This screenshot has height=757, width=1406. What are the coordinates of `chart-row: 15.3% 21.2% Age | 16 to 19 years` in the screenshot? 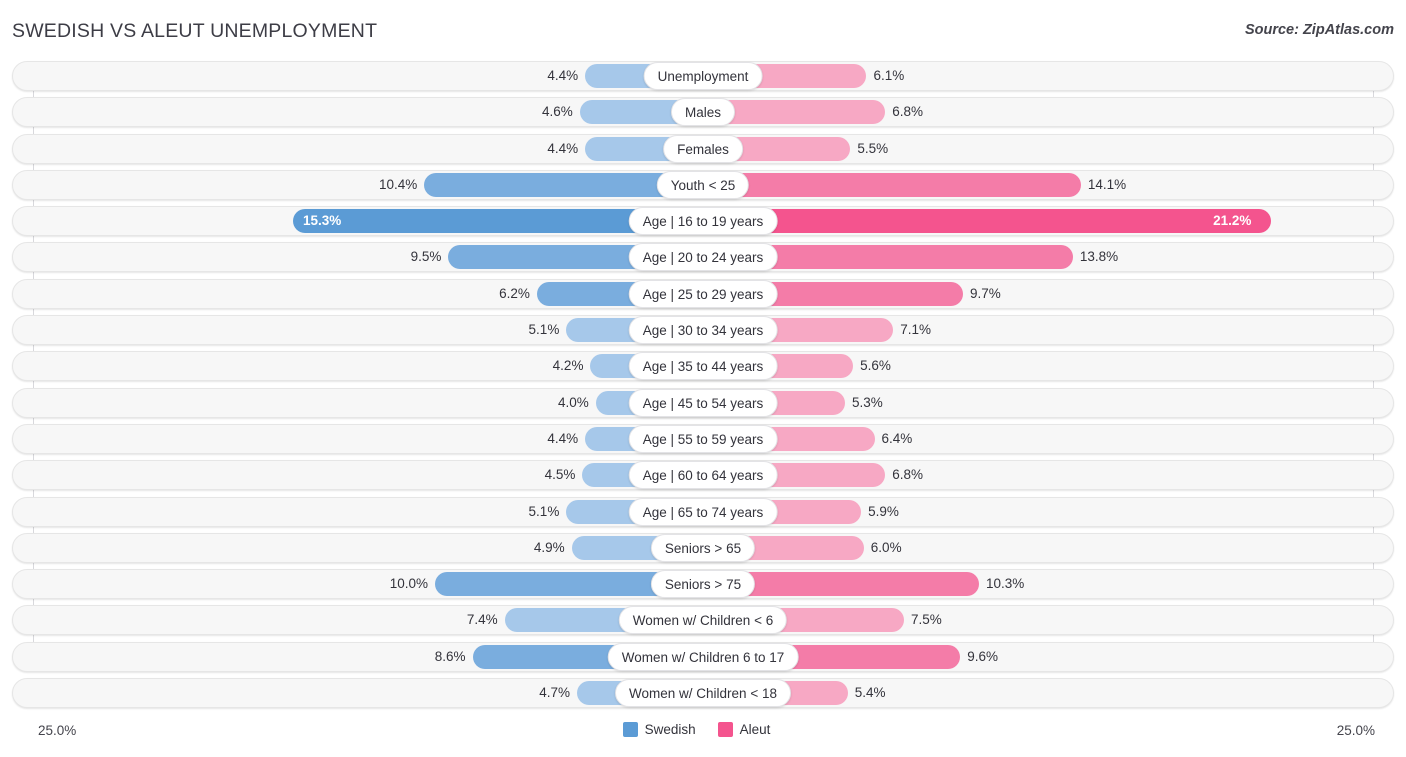 It's located at (703, 221).